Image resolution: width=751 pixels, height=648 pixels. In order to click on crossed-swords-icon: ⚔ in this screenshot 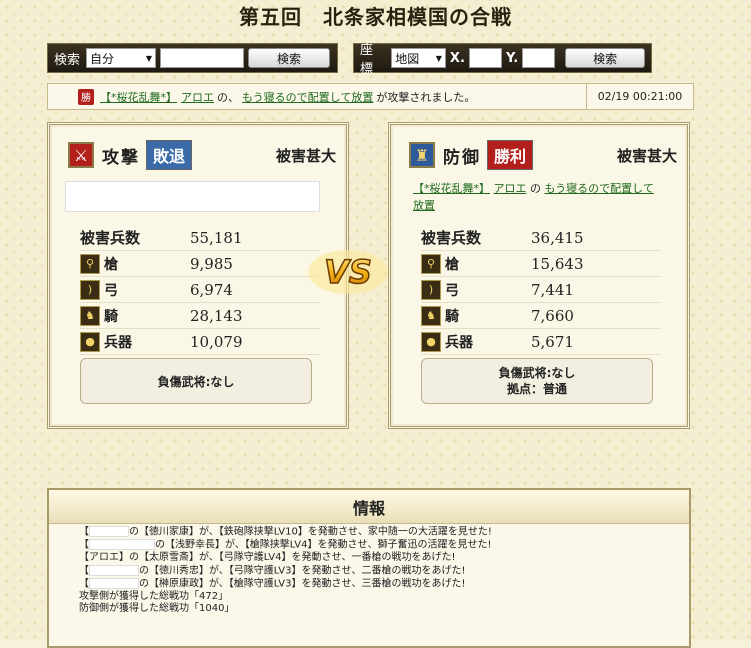, I will do `click(81, 155)`.